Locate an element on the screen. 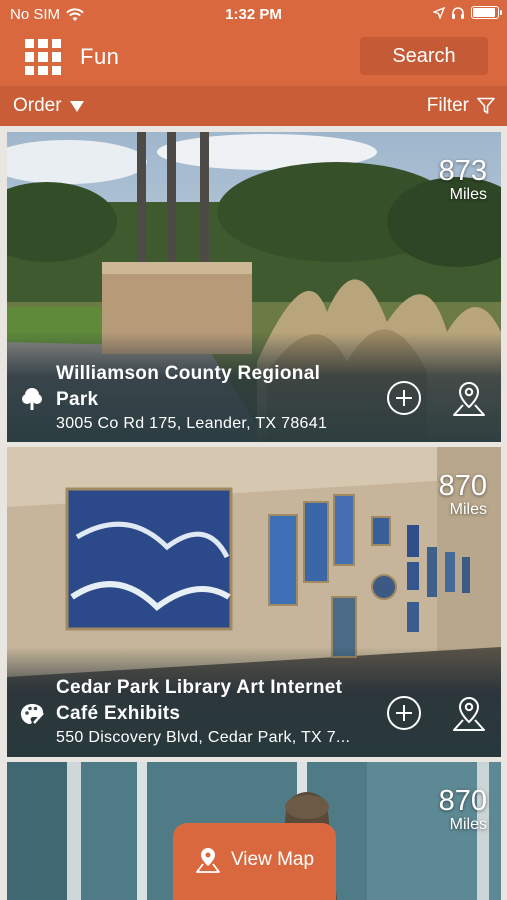  listing-name: Williamson County Regional Park is located at coordinates (188, 386).